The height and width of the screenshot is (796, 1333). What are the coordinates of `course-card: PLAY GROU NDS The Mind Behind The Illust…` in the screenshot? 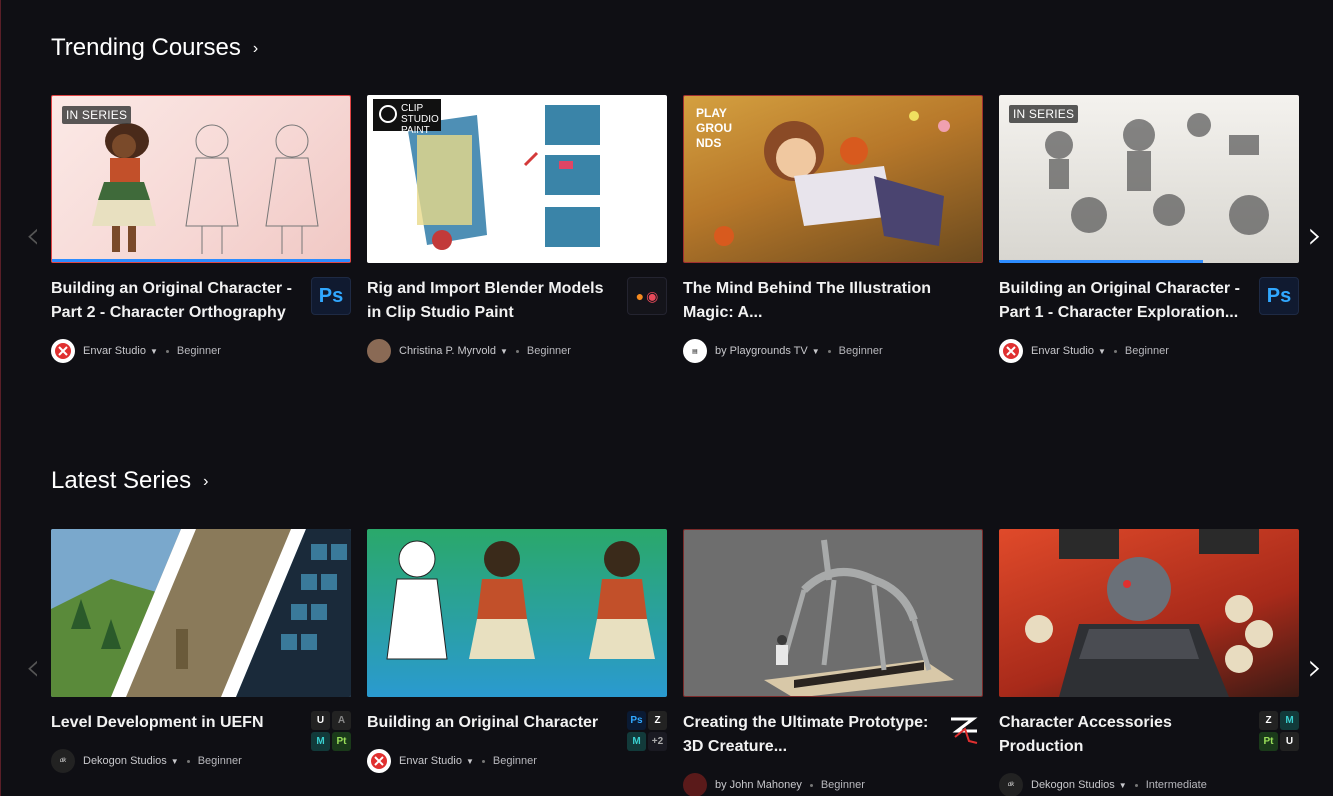 It's located at (833, 229).